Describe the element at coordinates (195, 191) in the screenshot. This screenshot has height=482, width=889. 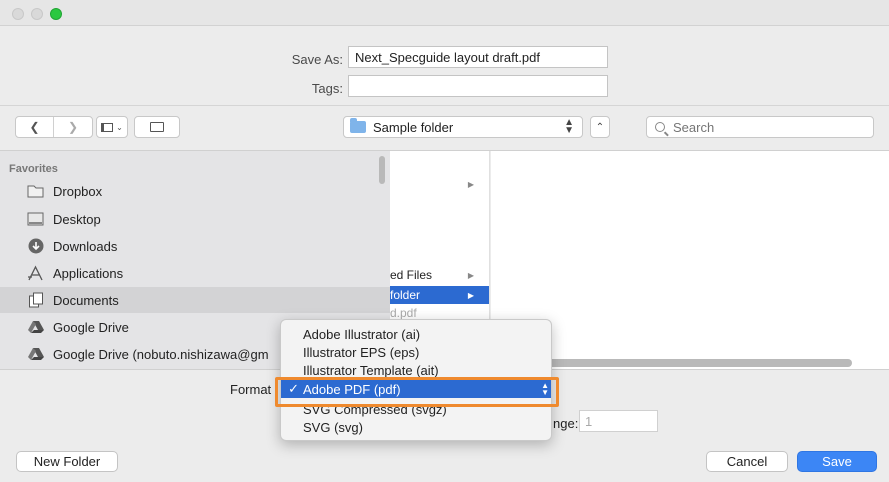
I see `sidebar-item-dropbox: Dropbox` at that location.